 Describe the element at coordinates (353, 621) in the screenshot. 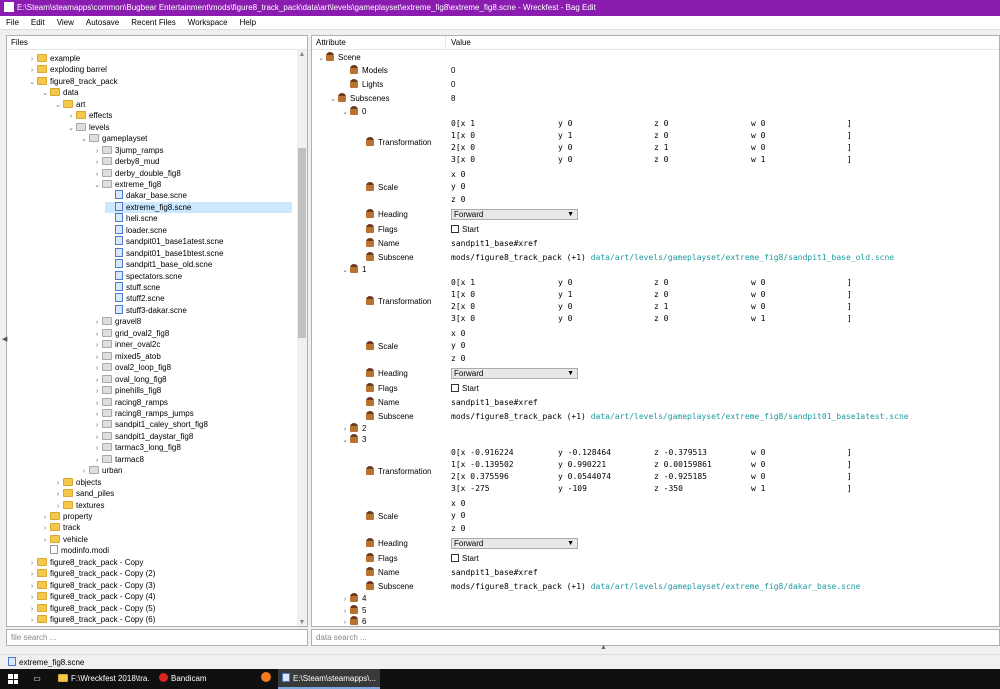

I see `subscene-s6: › 6` at that location.